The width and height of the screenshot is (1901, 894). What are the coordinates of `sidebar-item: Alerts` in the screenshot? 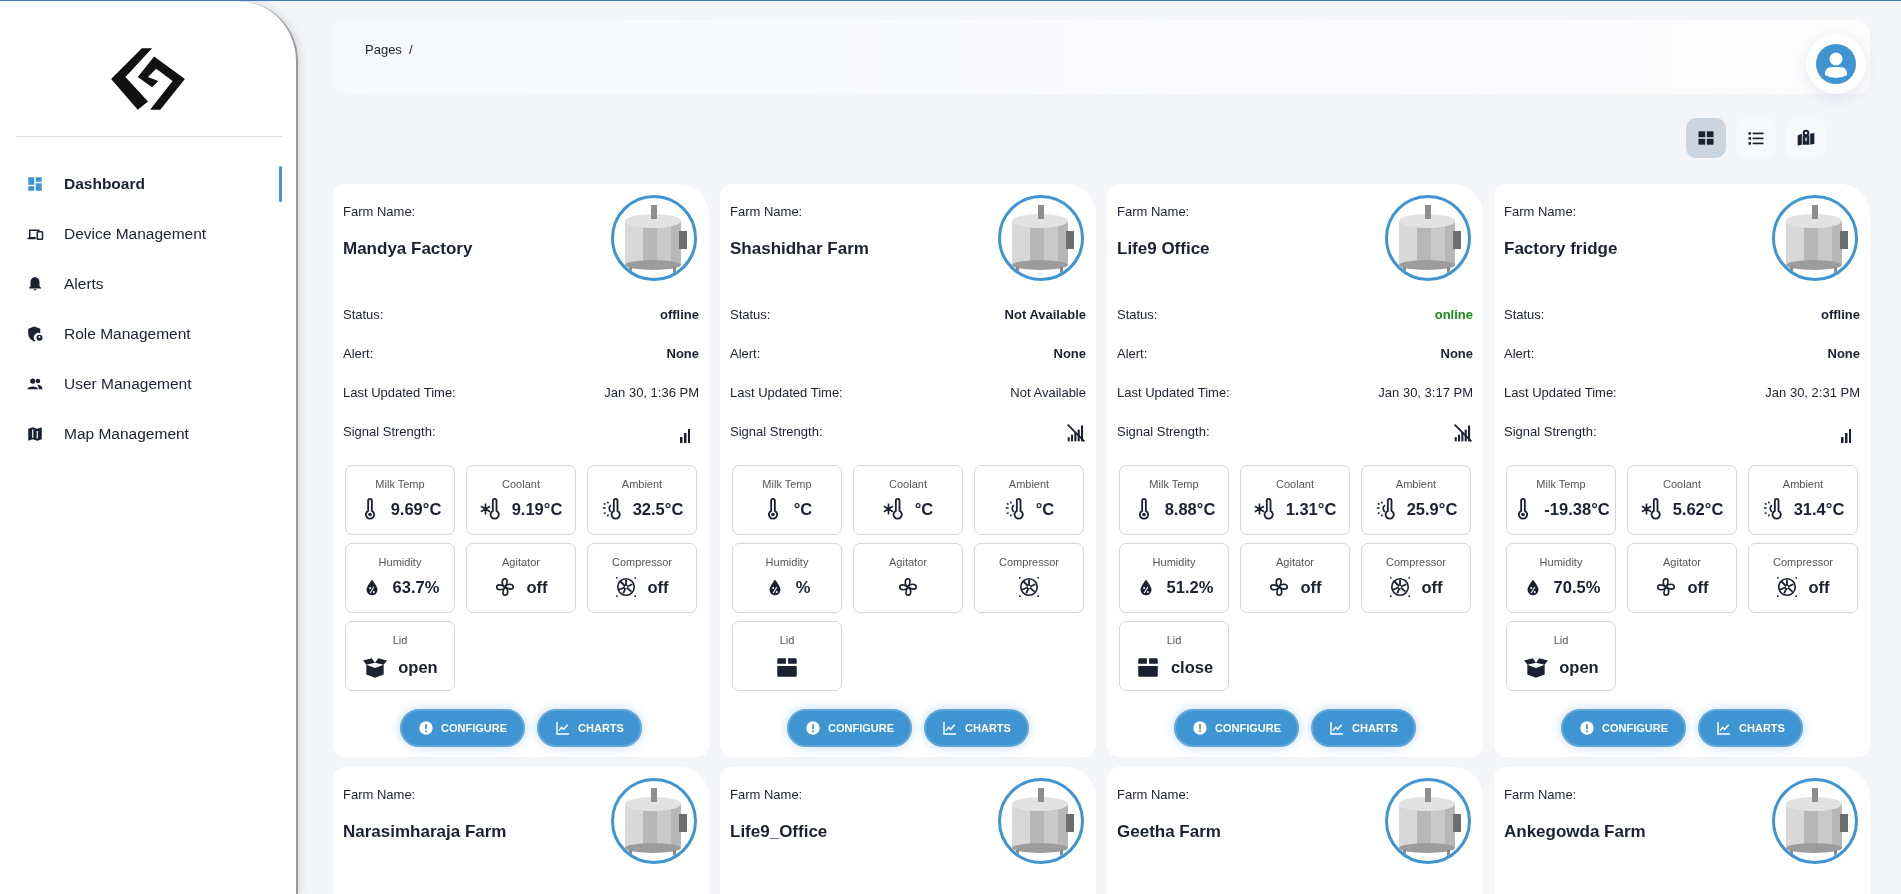 It's located at (148, 284).